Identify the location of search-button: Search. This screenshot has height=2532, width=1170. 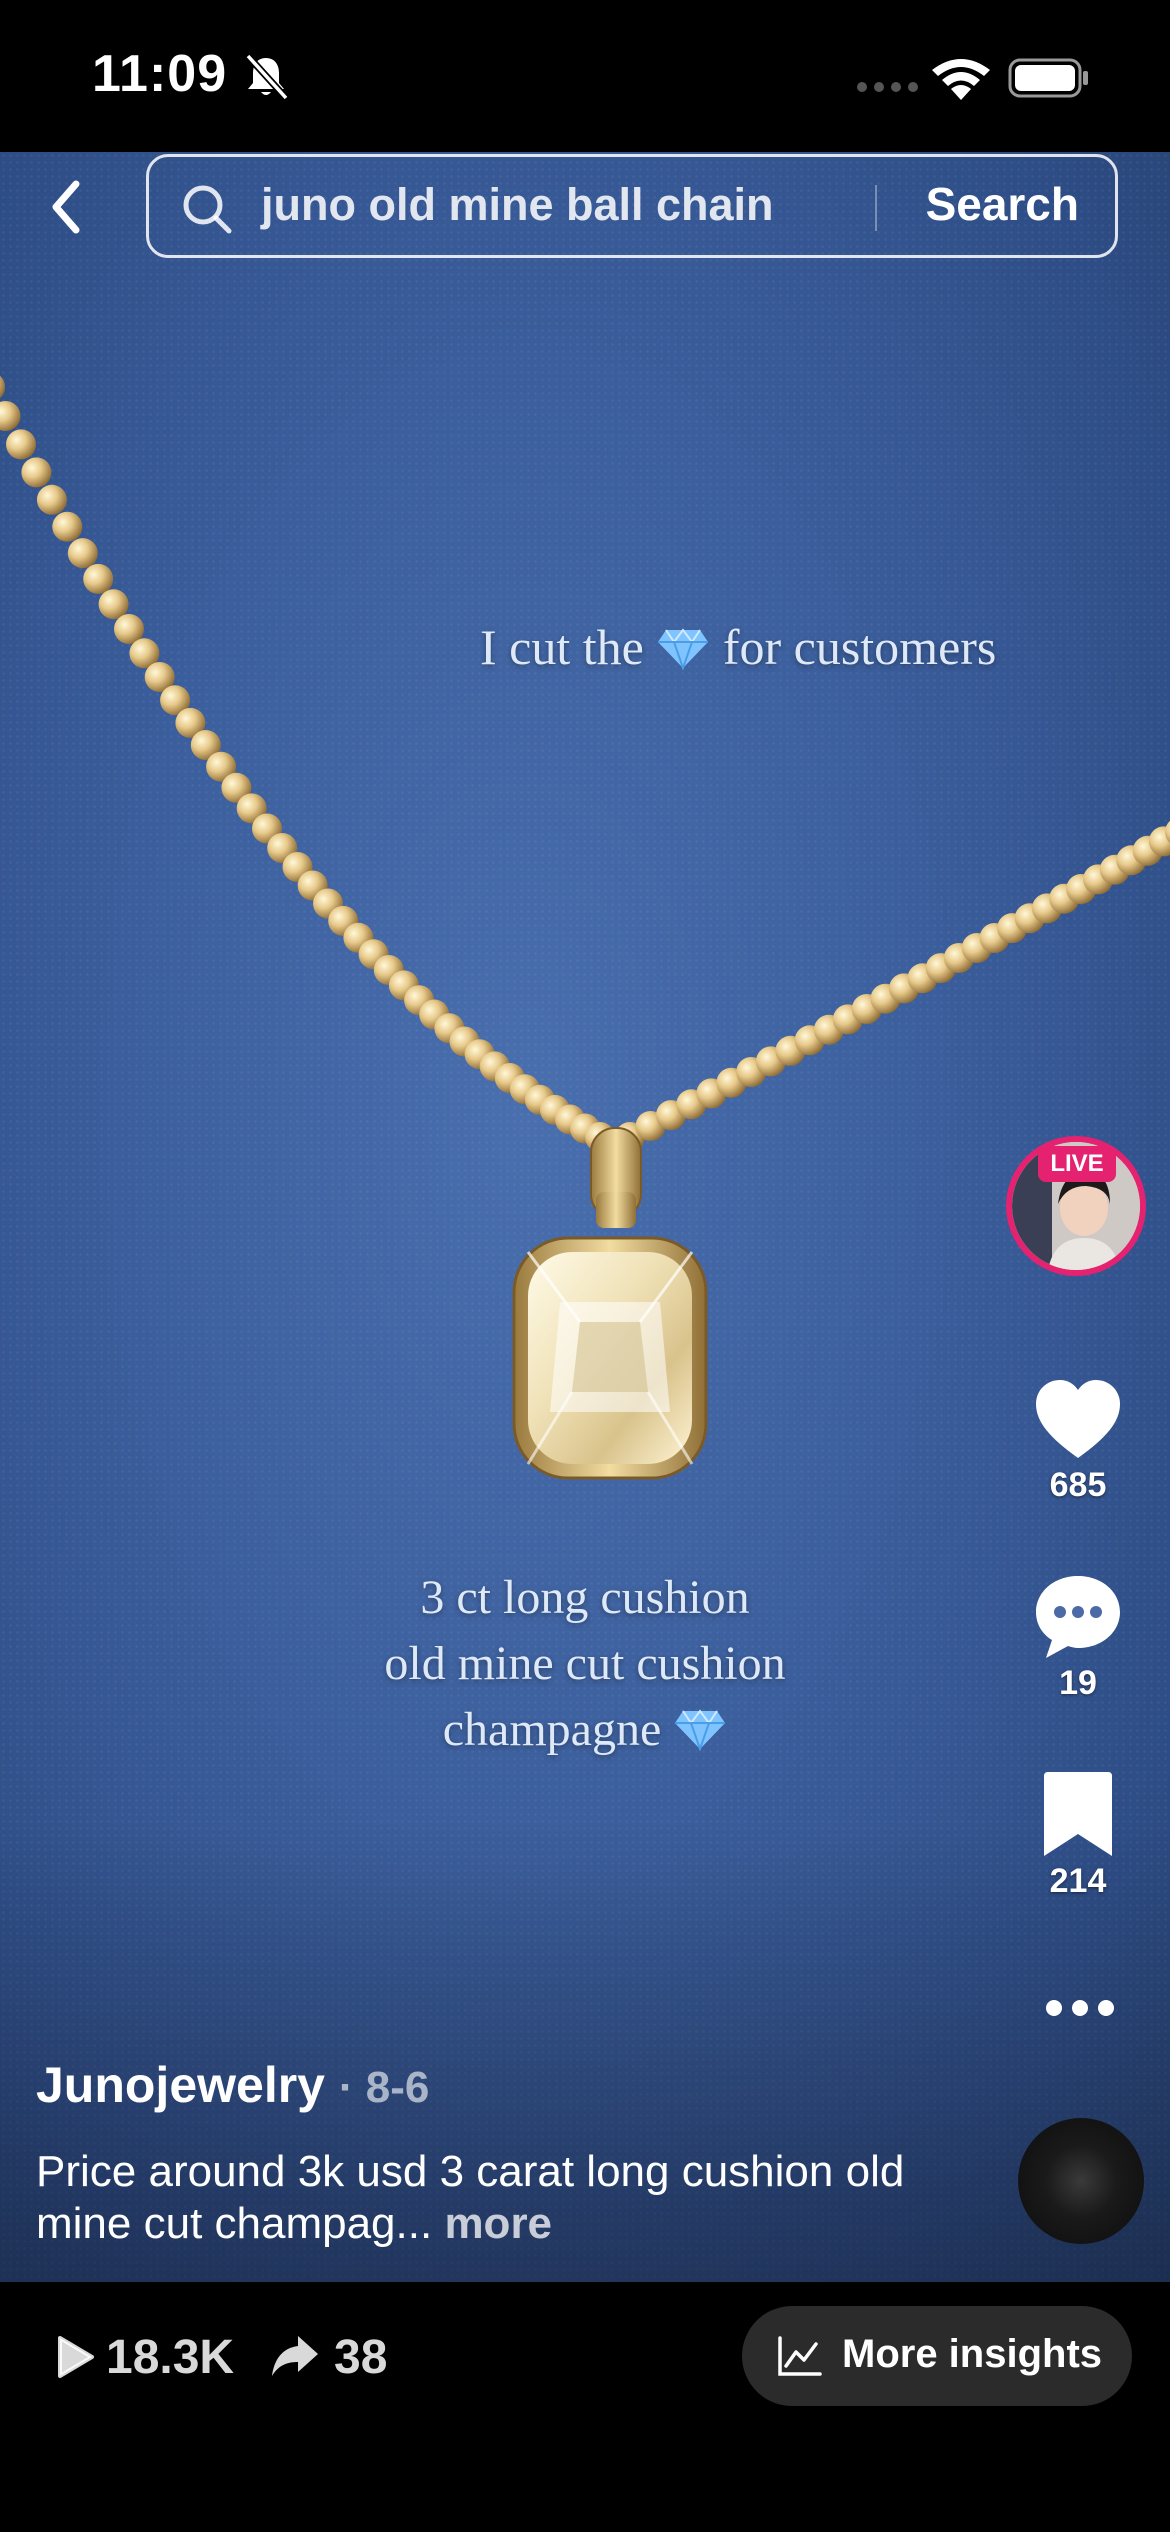
(1002, 204).